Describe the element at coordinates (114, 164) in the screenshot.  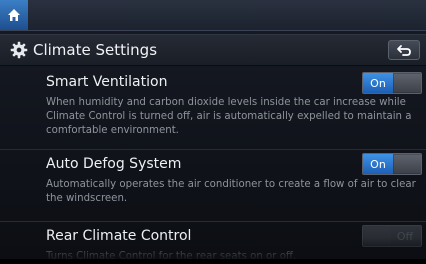
I see `setting-title: Auto Defog System` at that location.